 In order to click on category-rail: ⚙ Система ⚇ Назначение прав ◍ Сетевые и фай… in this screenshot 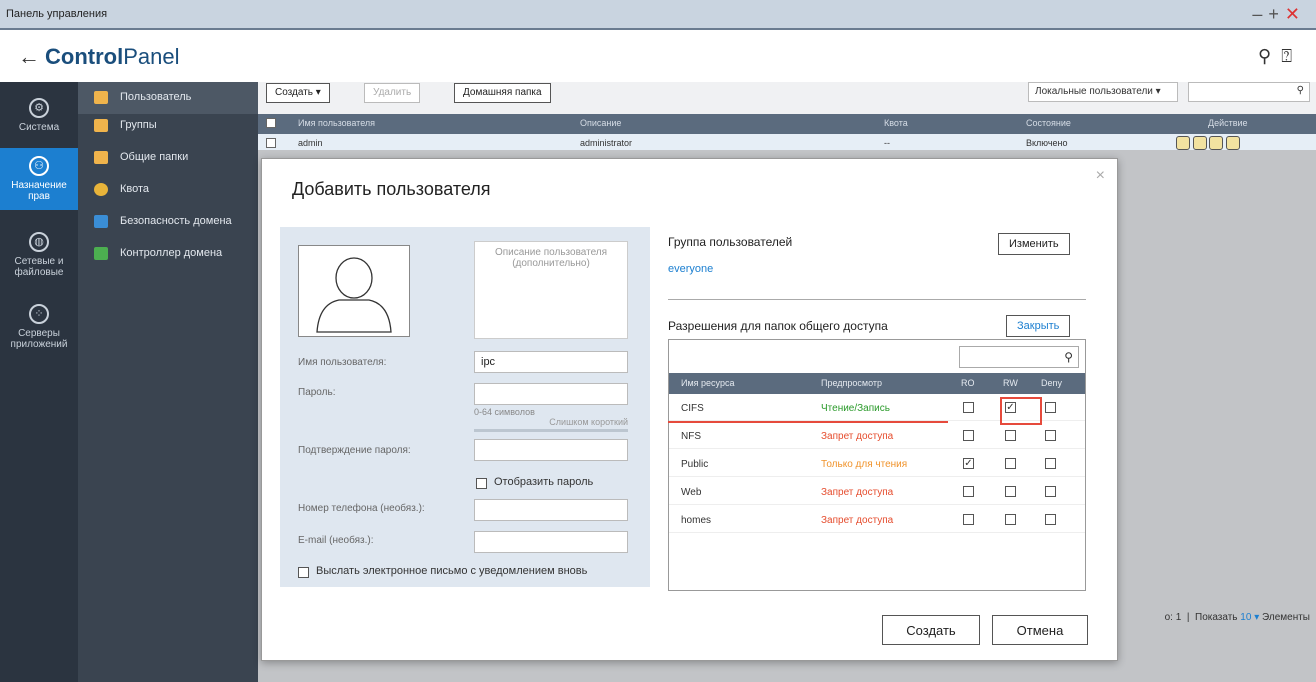, I will do `click(39, 382)`.